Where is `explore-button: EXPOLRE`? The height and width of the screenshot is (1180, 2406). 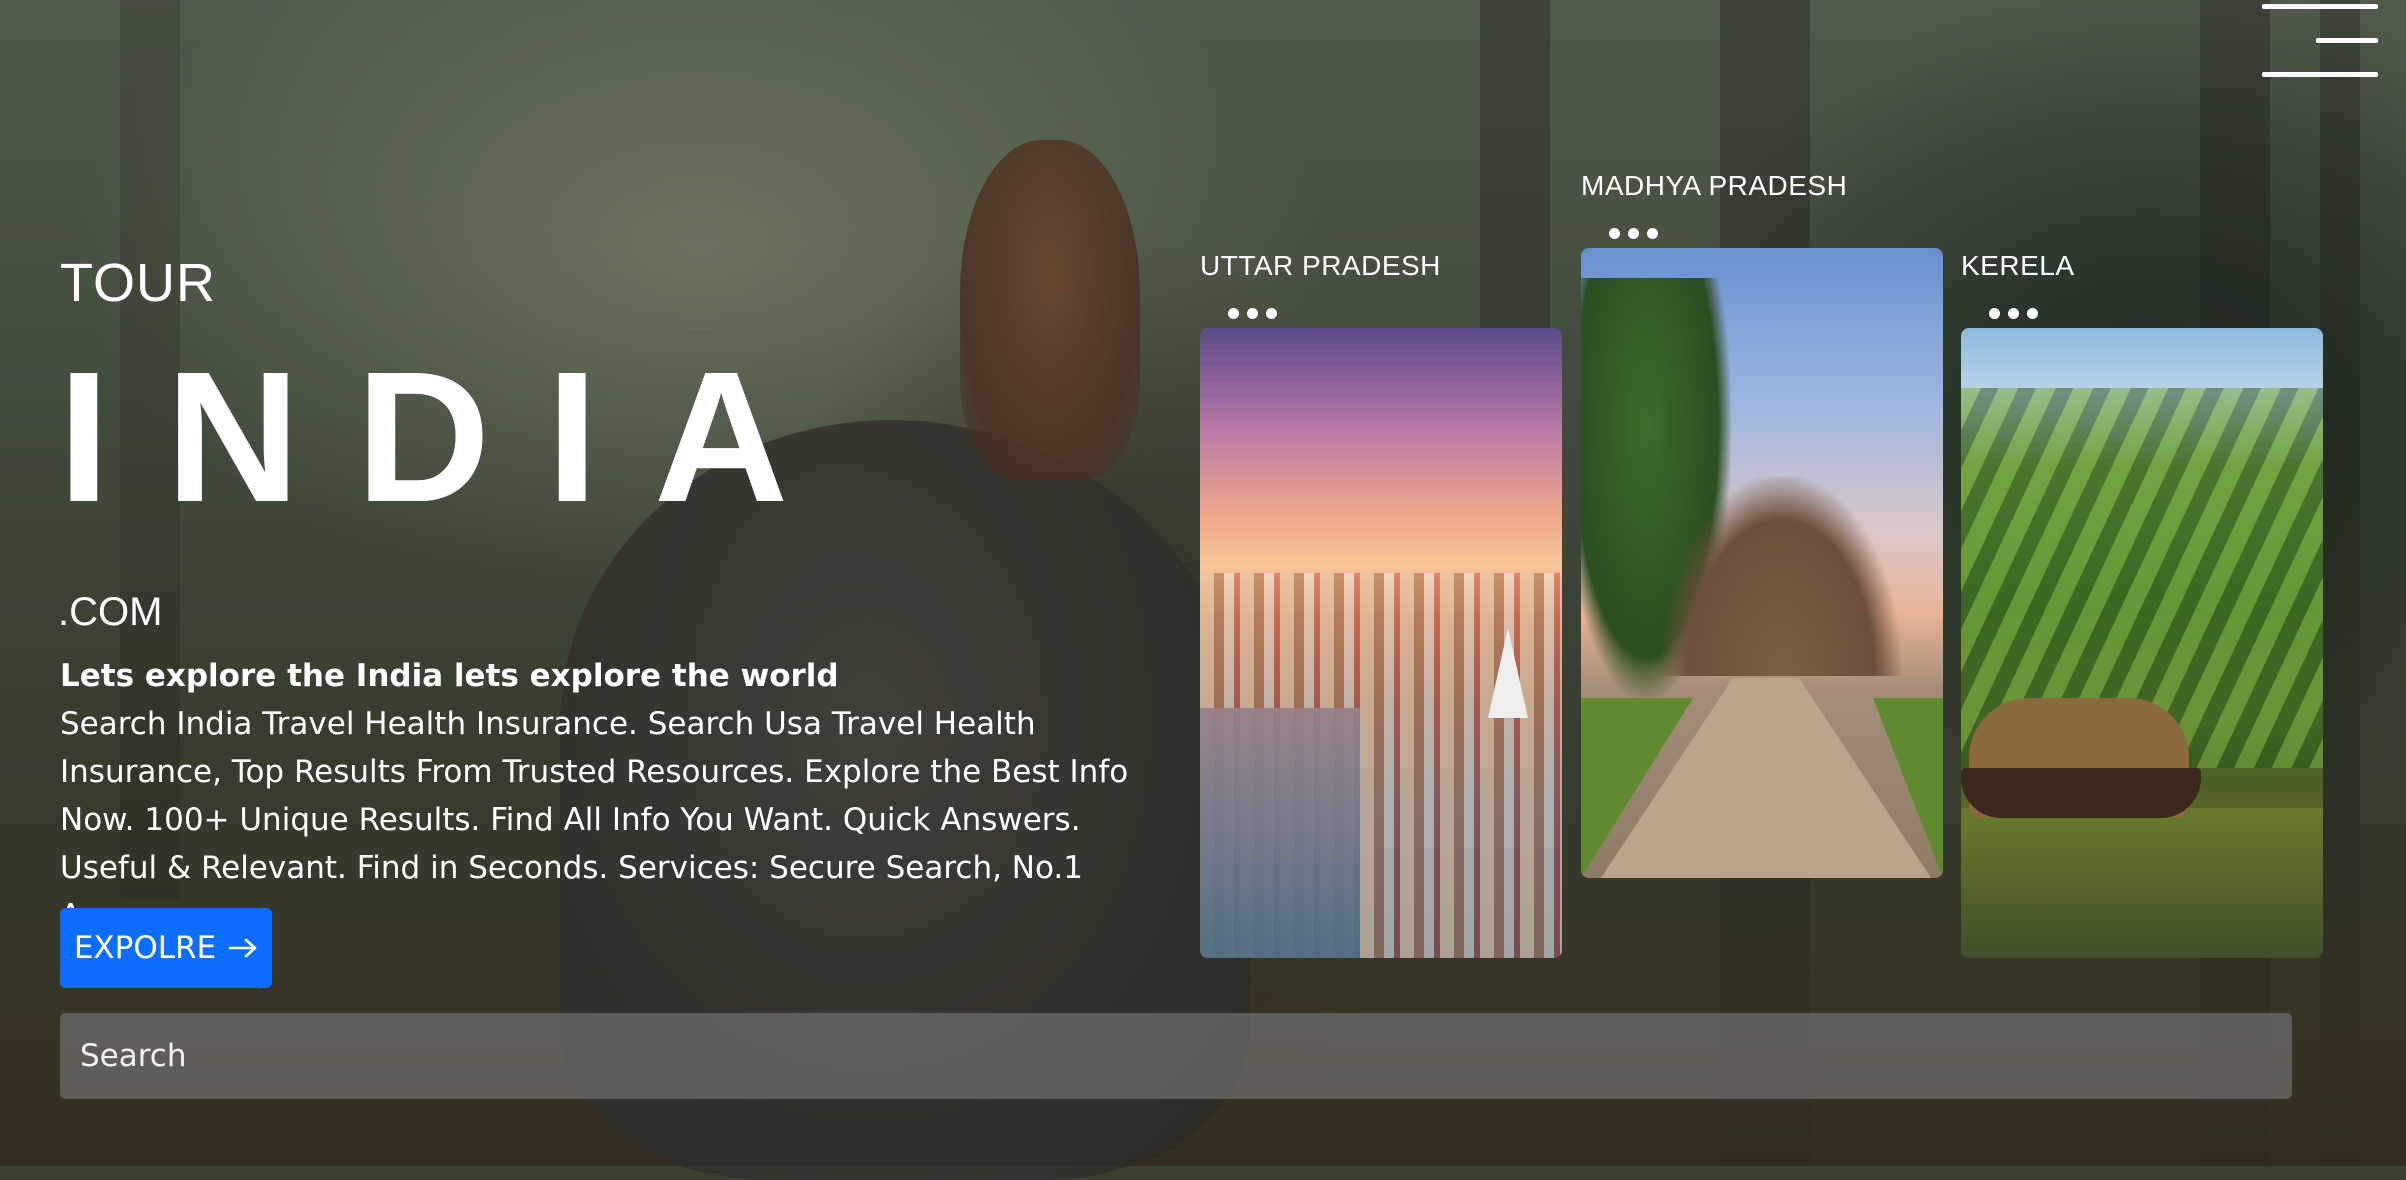 explore-button: EXPOLRE is located at coordinates (166, 948).